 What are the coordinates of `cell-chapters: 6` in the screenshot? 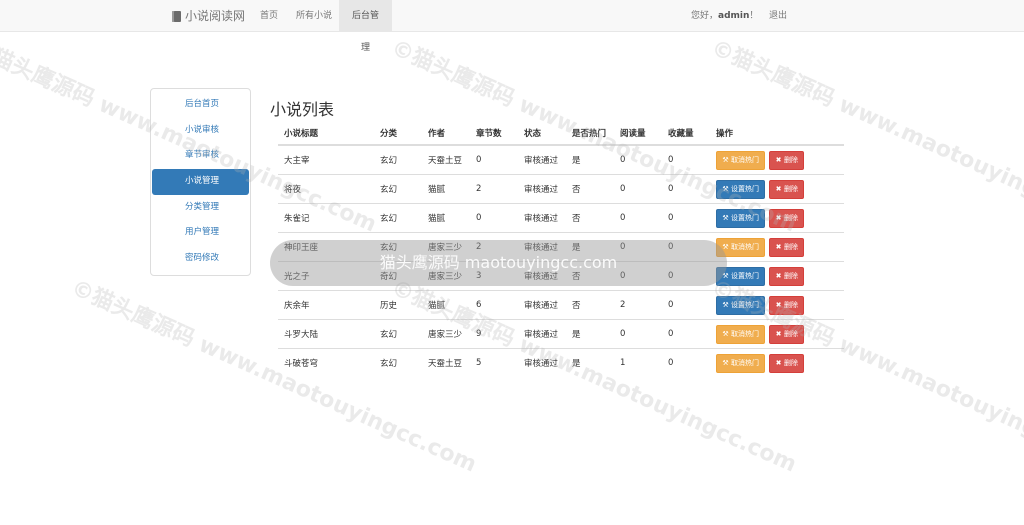 It's located at (494, 305).